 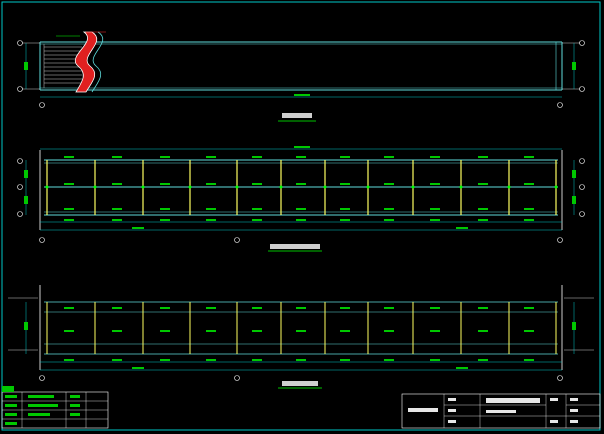 I want to click on truss-section-caption, so click(x=300, y=383).